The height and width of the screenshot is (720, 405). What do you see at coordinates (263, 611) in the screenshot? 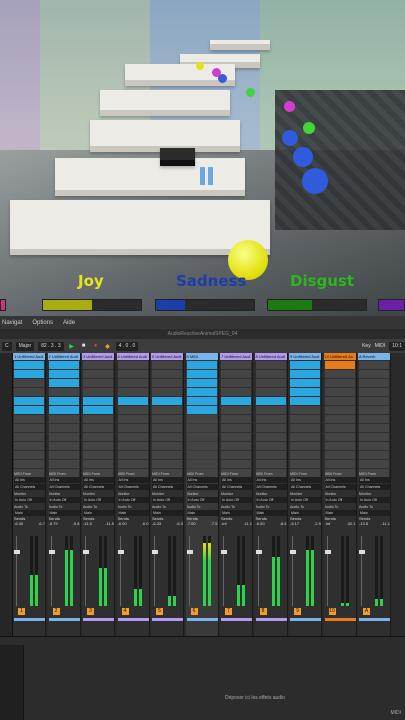
I see `track-activator: 8` at bounding box center [263, 611].